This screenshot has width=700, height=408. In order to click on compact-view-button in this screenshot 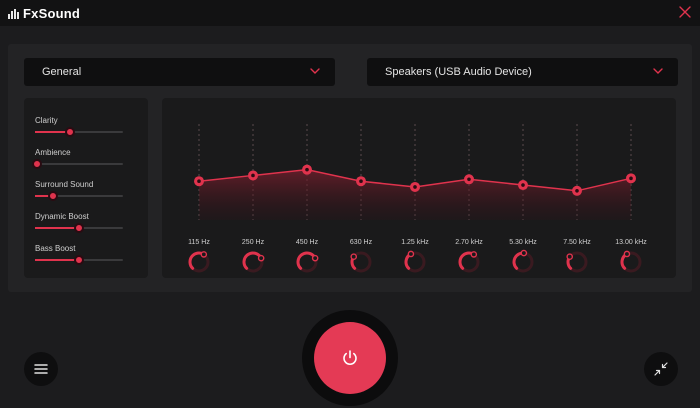, I will do `click(661, 369)`.